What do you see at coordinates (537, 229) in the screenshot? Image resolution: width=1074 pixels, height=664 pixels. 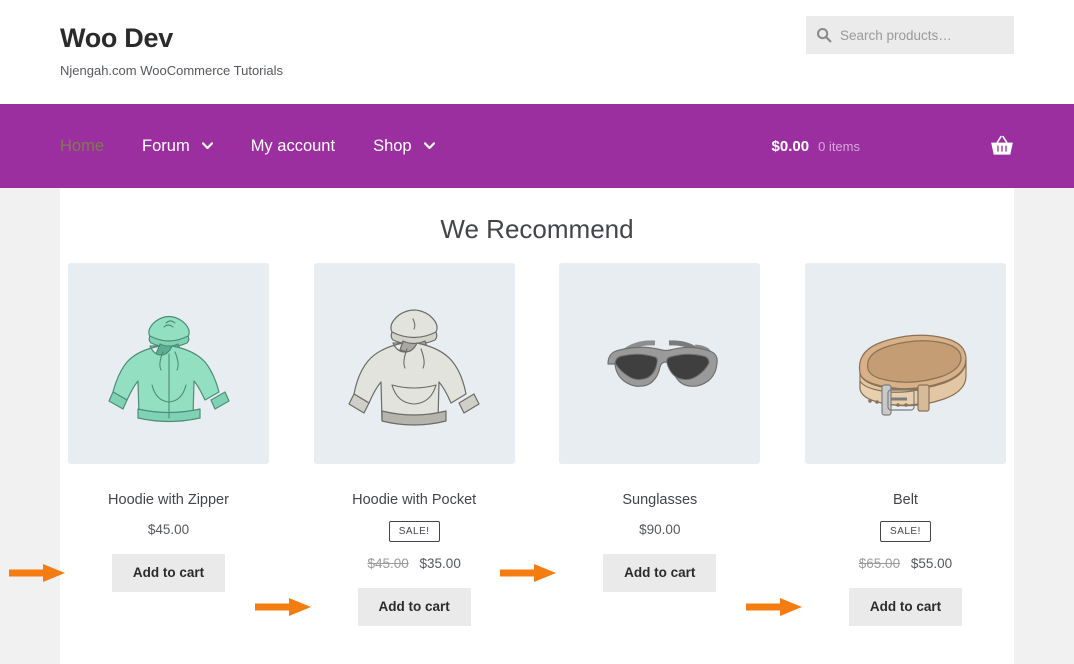 I see `page-title: We Recommend` at bounding box center [537, 229].